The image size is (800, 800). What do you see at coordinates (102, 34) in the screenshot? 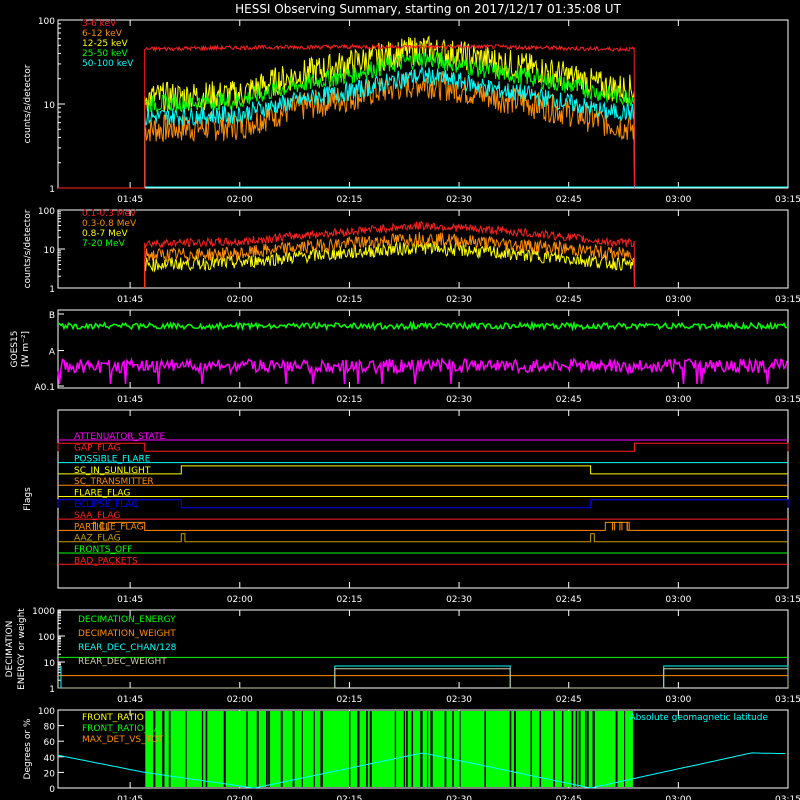
I see `legend-entry: 6-12 keV` at bounding box center [102, 34].